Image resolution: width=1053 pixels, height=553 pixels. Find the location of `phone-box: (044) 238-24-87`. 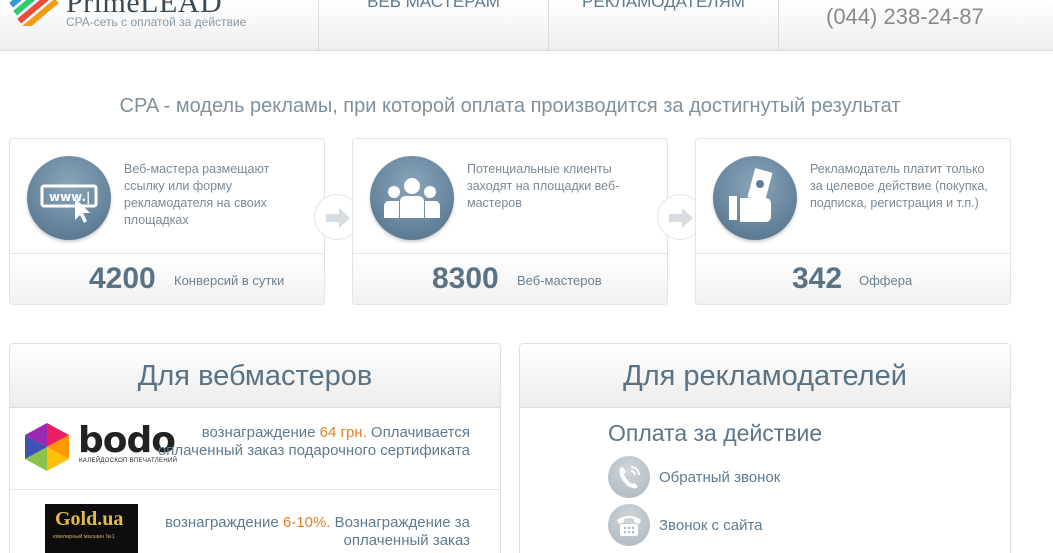

phone-box: (044) 238-24-87 is located at coordinates (915, 25).